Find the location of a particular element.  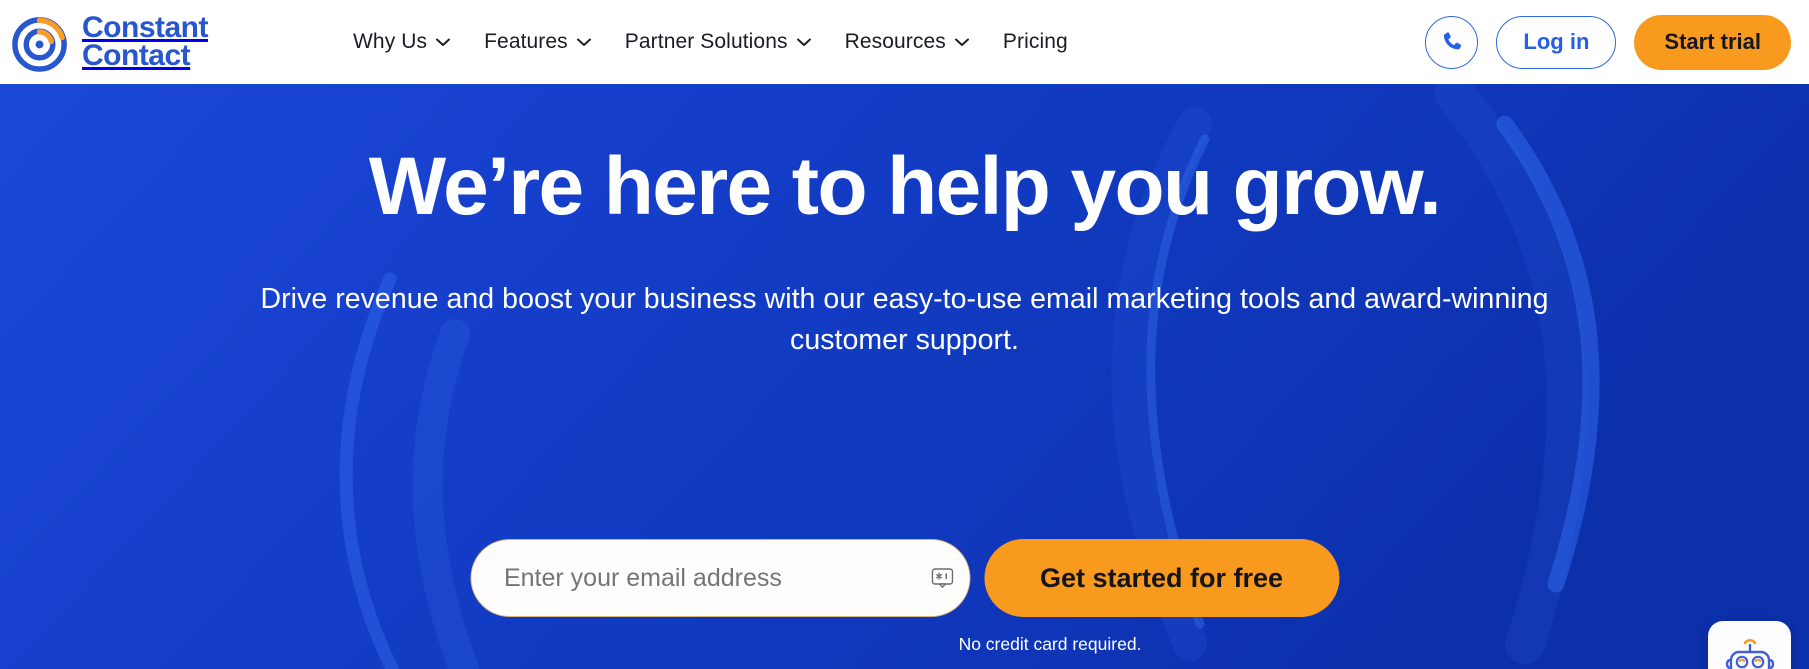

email-input is located at coordinates (719, 578).